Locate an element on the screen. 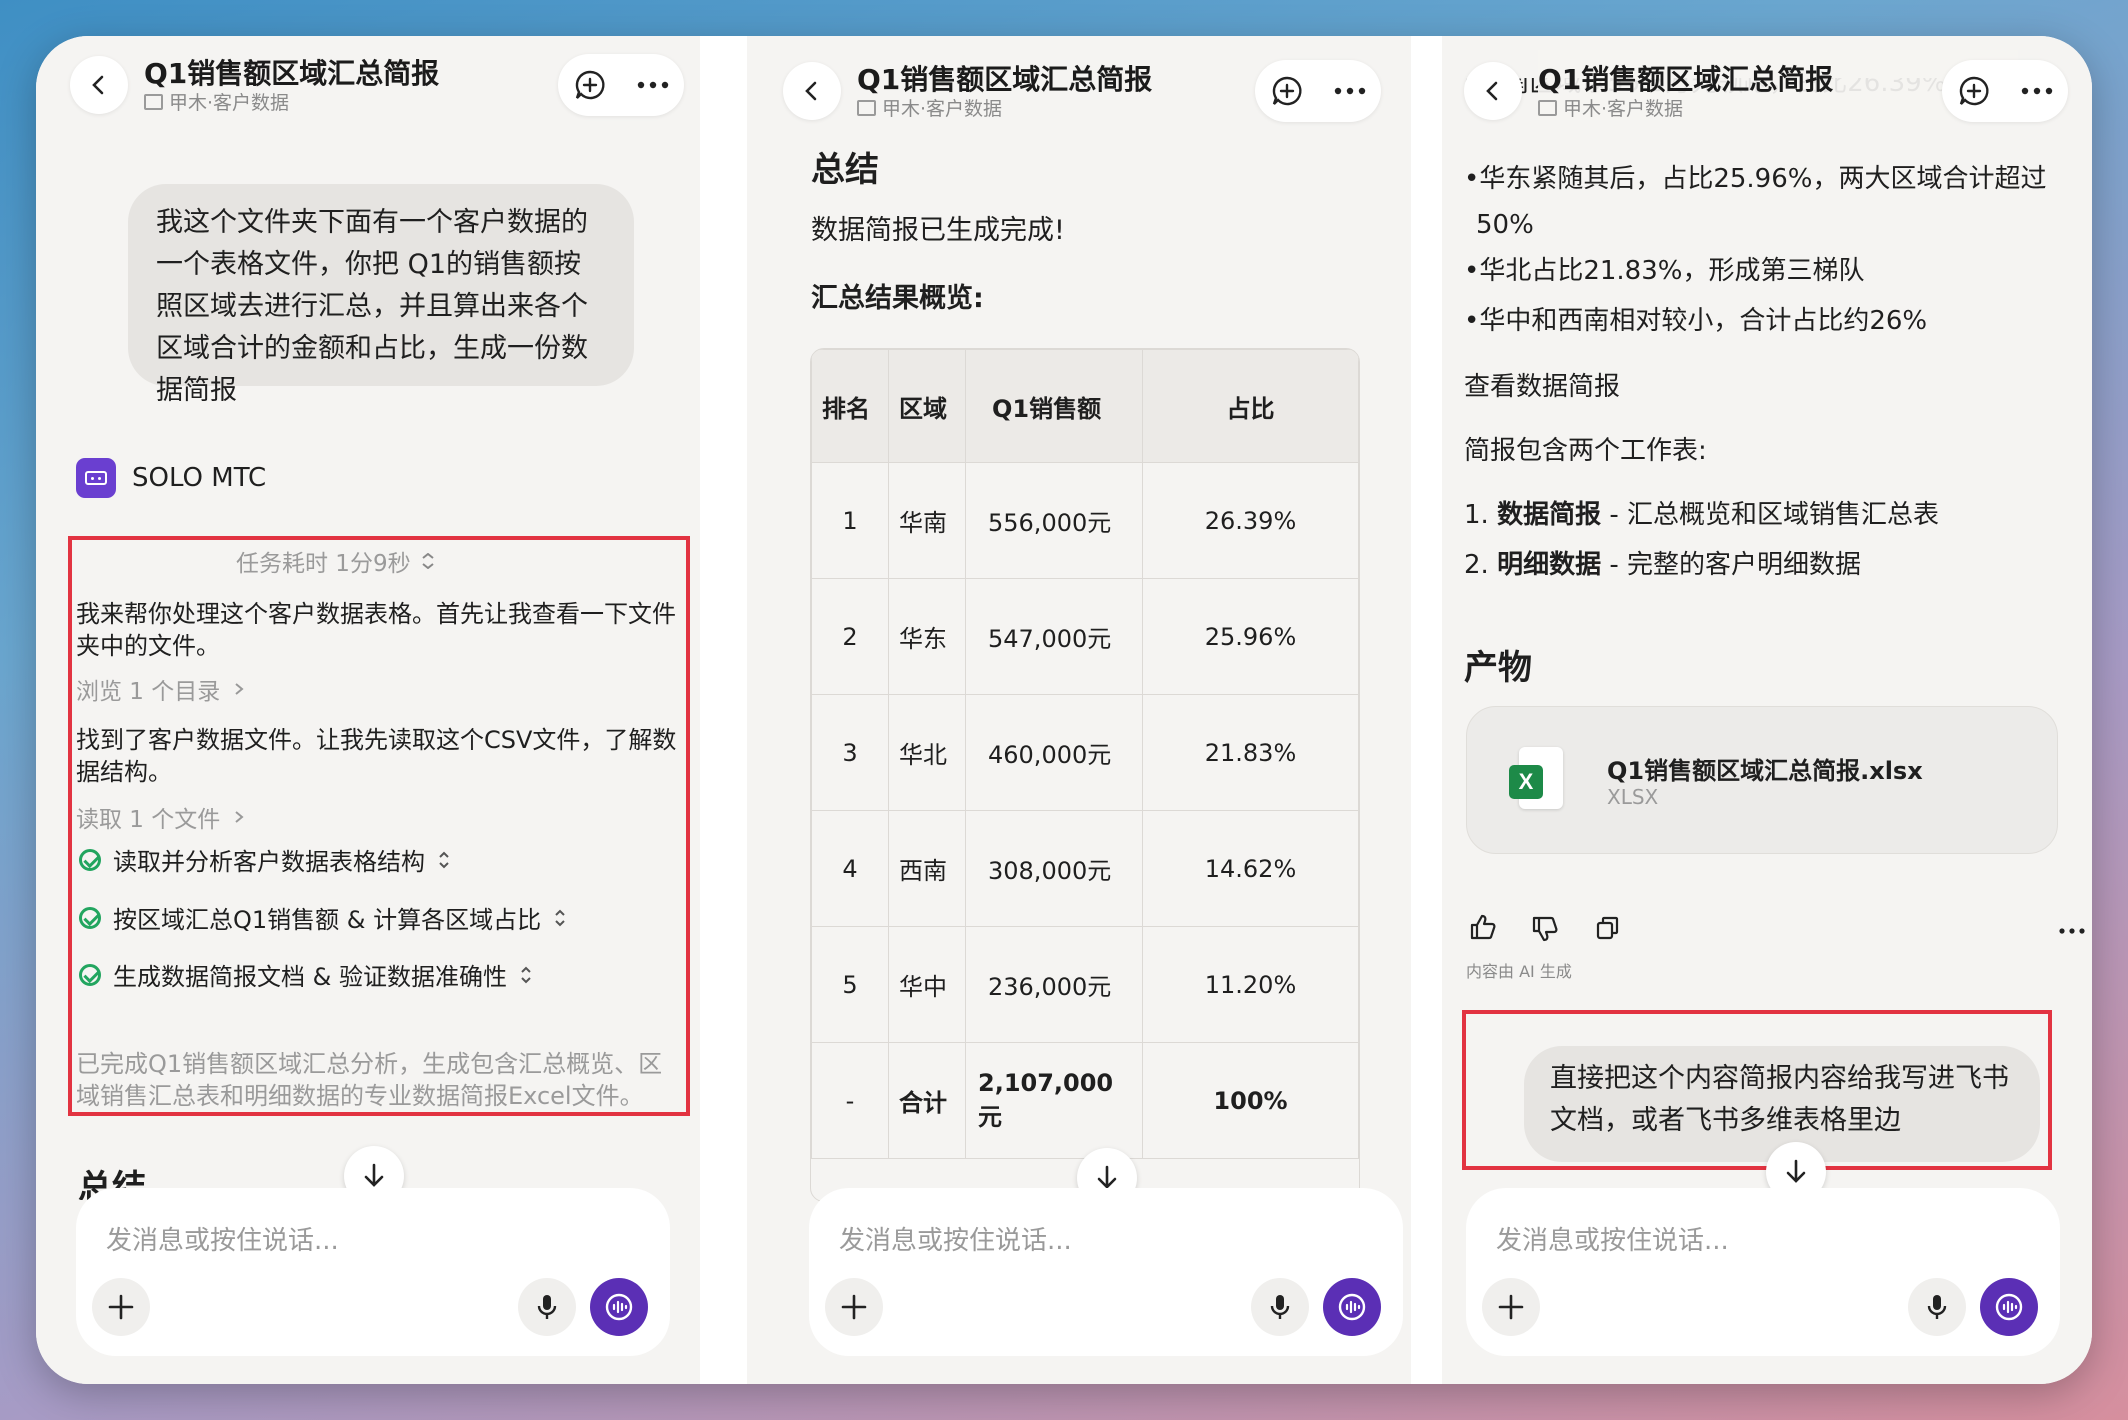  read-file-link: 读取 1 个文件 is located at coordinates (160, 817).